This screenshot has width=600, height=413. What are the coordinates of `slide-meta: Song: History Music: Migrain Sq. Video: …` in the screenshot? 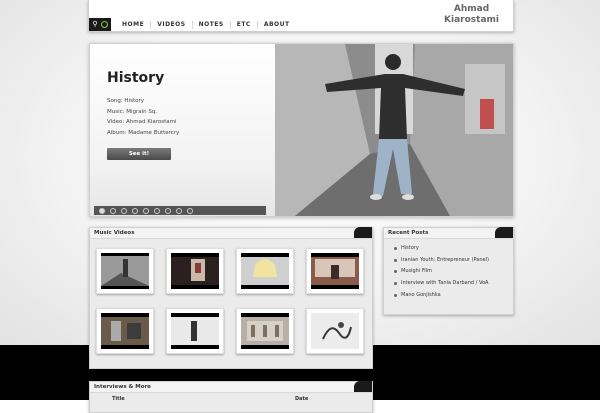 It's located at (143, 117).